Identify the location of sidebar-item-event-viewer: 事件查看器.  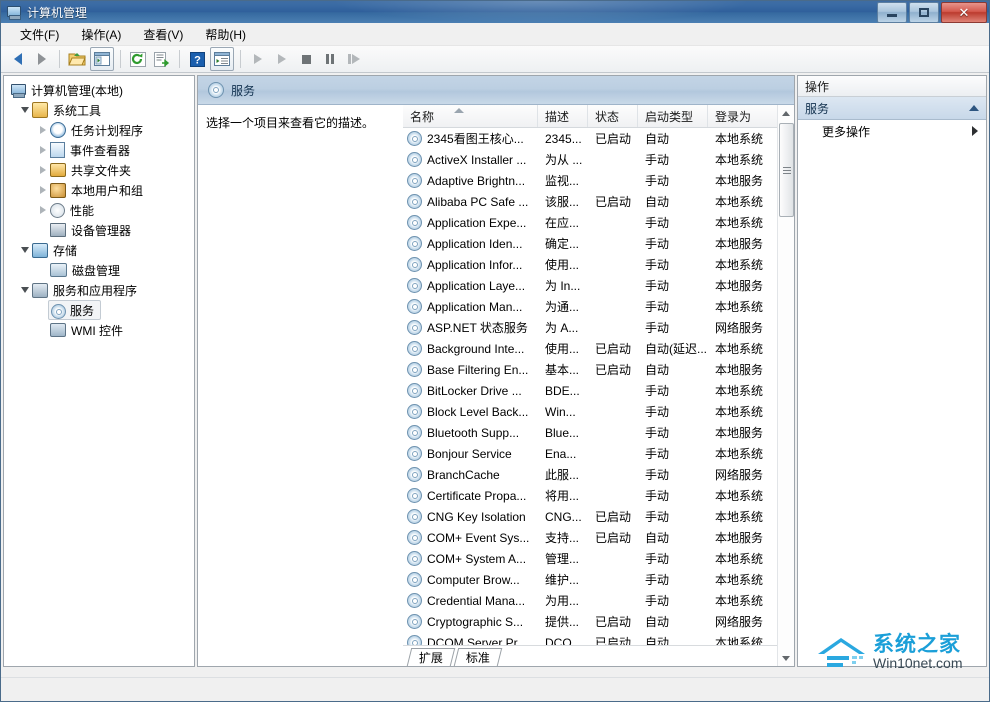
(99, 150).